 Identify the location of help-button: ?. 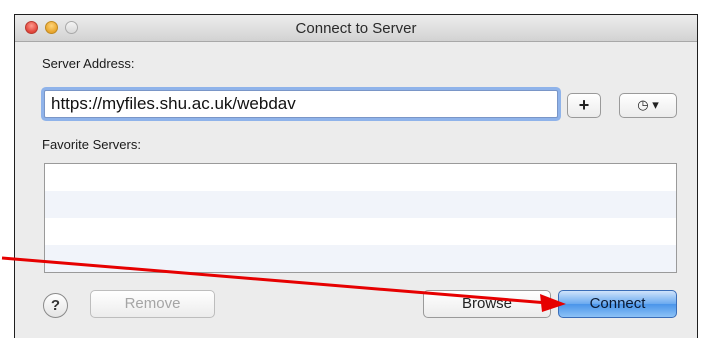
(55, 305).